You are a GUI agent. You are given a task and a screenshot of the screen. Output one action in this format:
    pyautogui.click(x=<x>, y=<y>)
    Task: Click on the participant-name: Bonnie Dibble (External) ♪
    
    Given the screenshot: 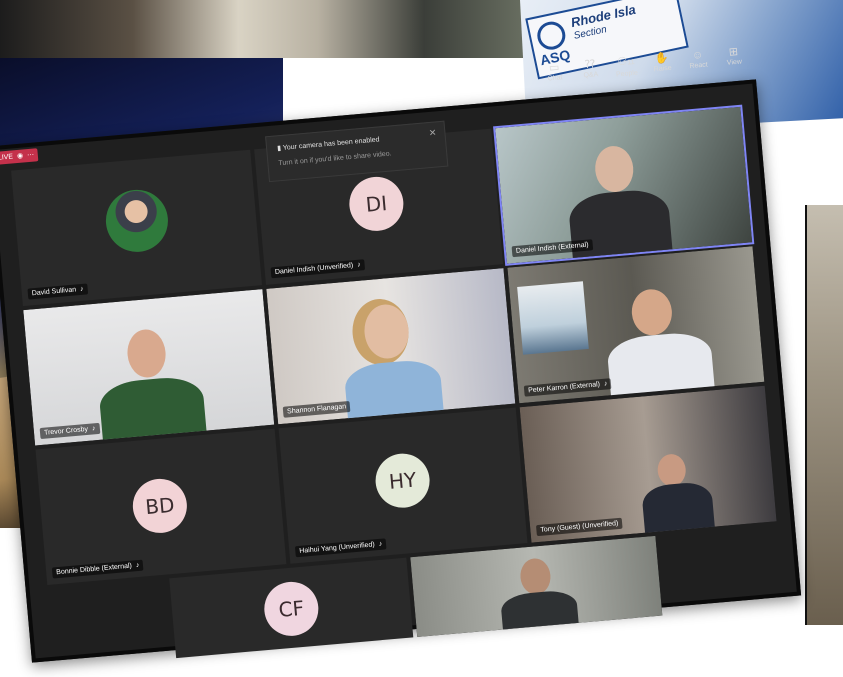 What is the action you would take?
    pyautogui.click(x=97, y=569)
    